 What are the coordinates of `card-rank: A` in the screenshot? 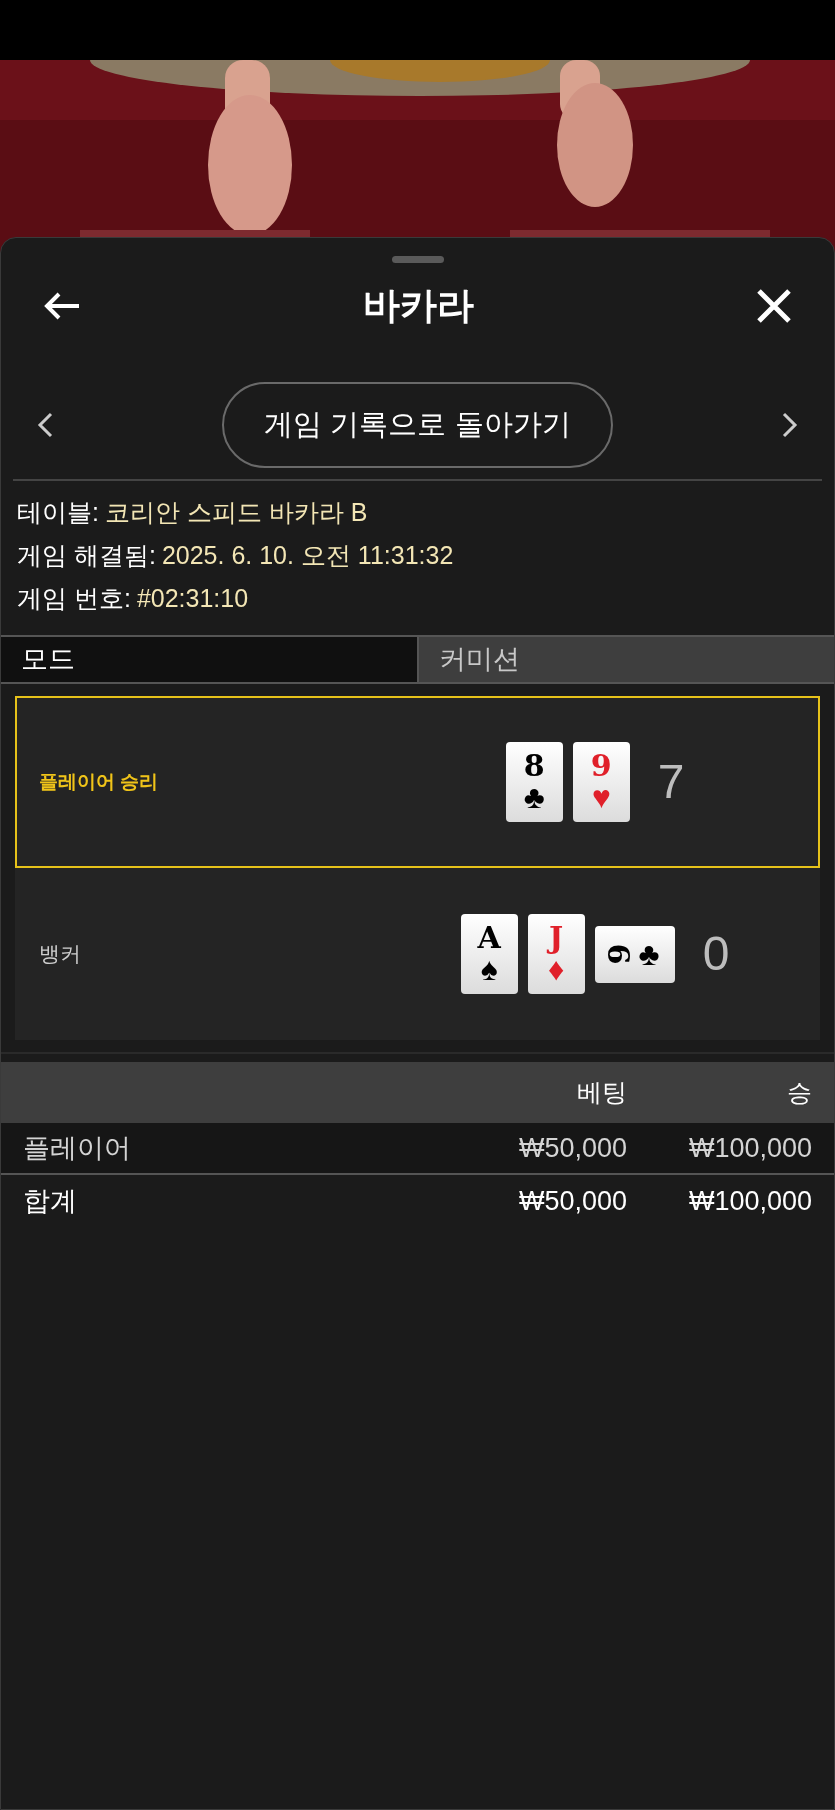 It's located at (489, 938).